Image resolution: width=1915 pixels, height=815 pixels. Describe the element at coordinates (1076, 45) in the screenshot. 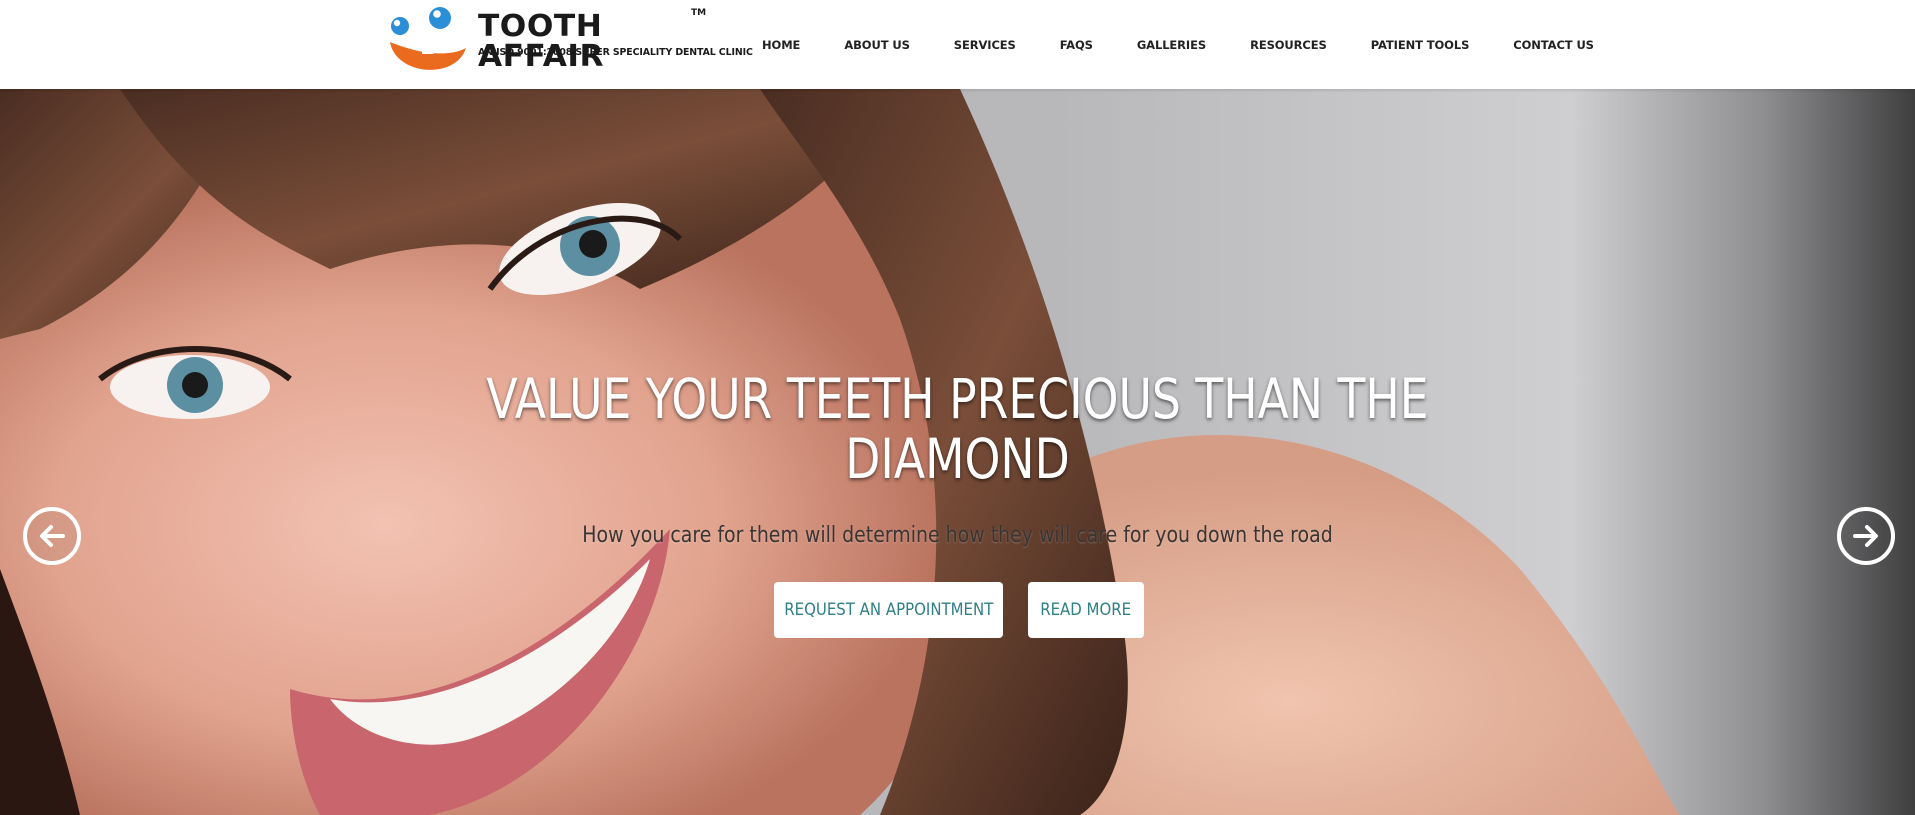

I see `nav-faqs: FAQS` at that location.